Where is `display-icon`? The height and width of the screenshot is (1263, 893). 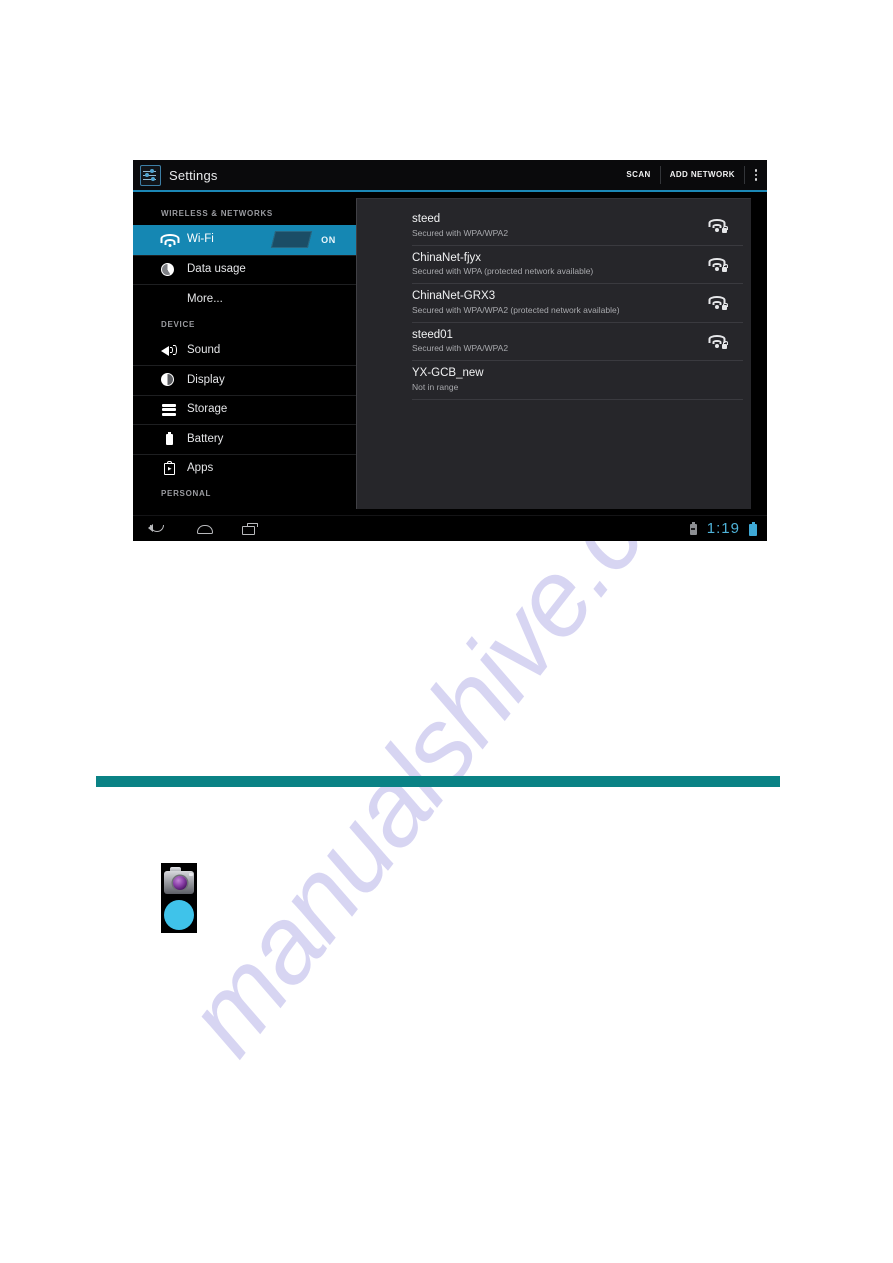 display-icon is located at coordinates (169, 380).